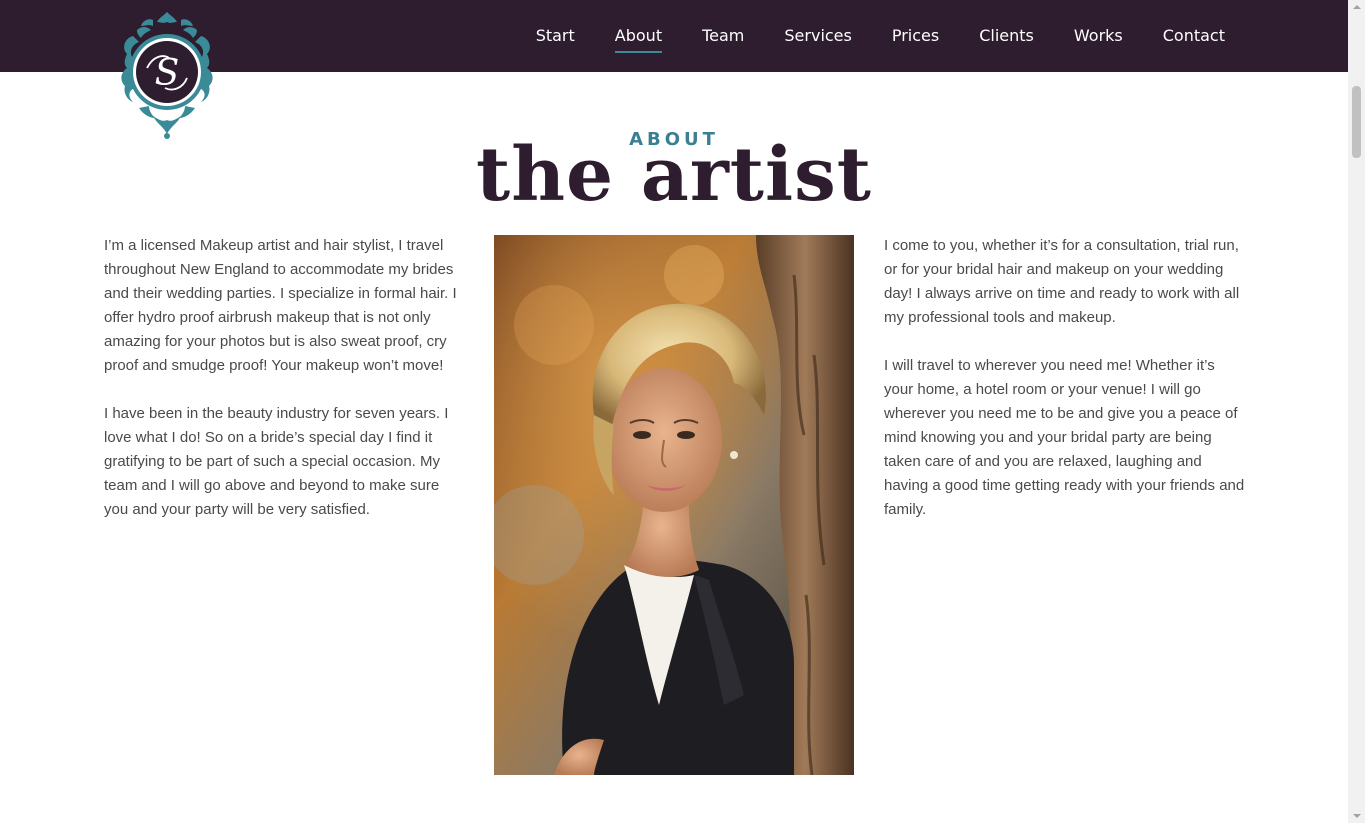 The image size is (1365, 823). Describe the element at coordinates (1357, 816) in the screenshot. I see `scroll-down-arrow-icon` at that location.